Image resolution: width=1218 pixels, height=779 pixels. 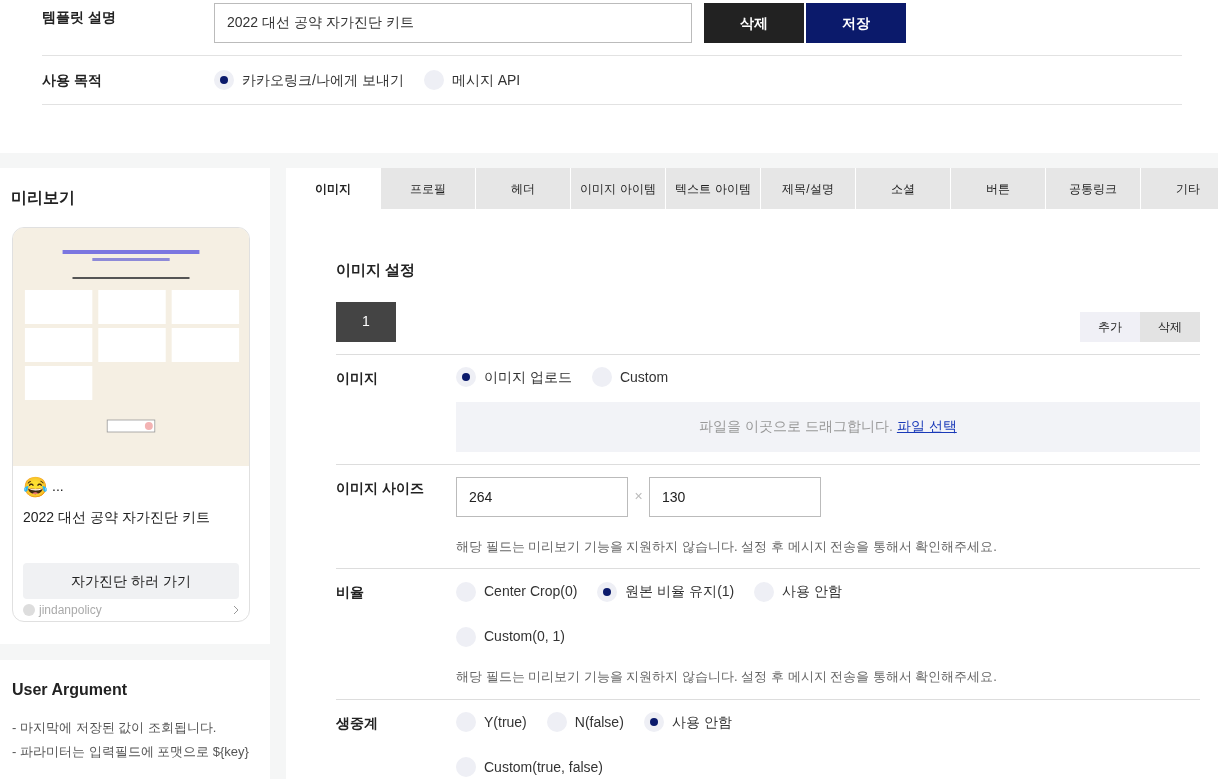 What do you see at coordinates (472, 80) in the screenshot?
I see `radio-option: 메시지 API` at bounding box center [472, 80].